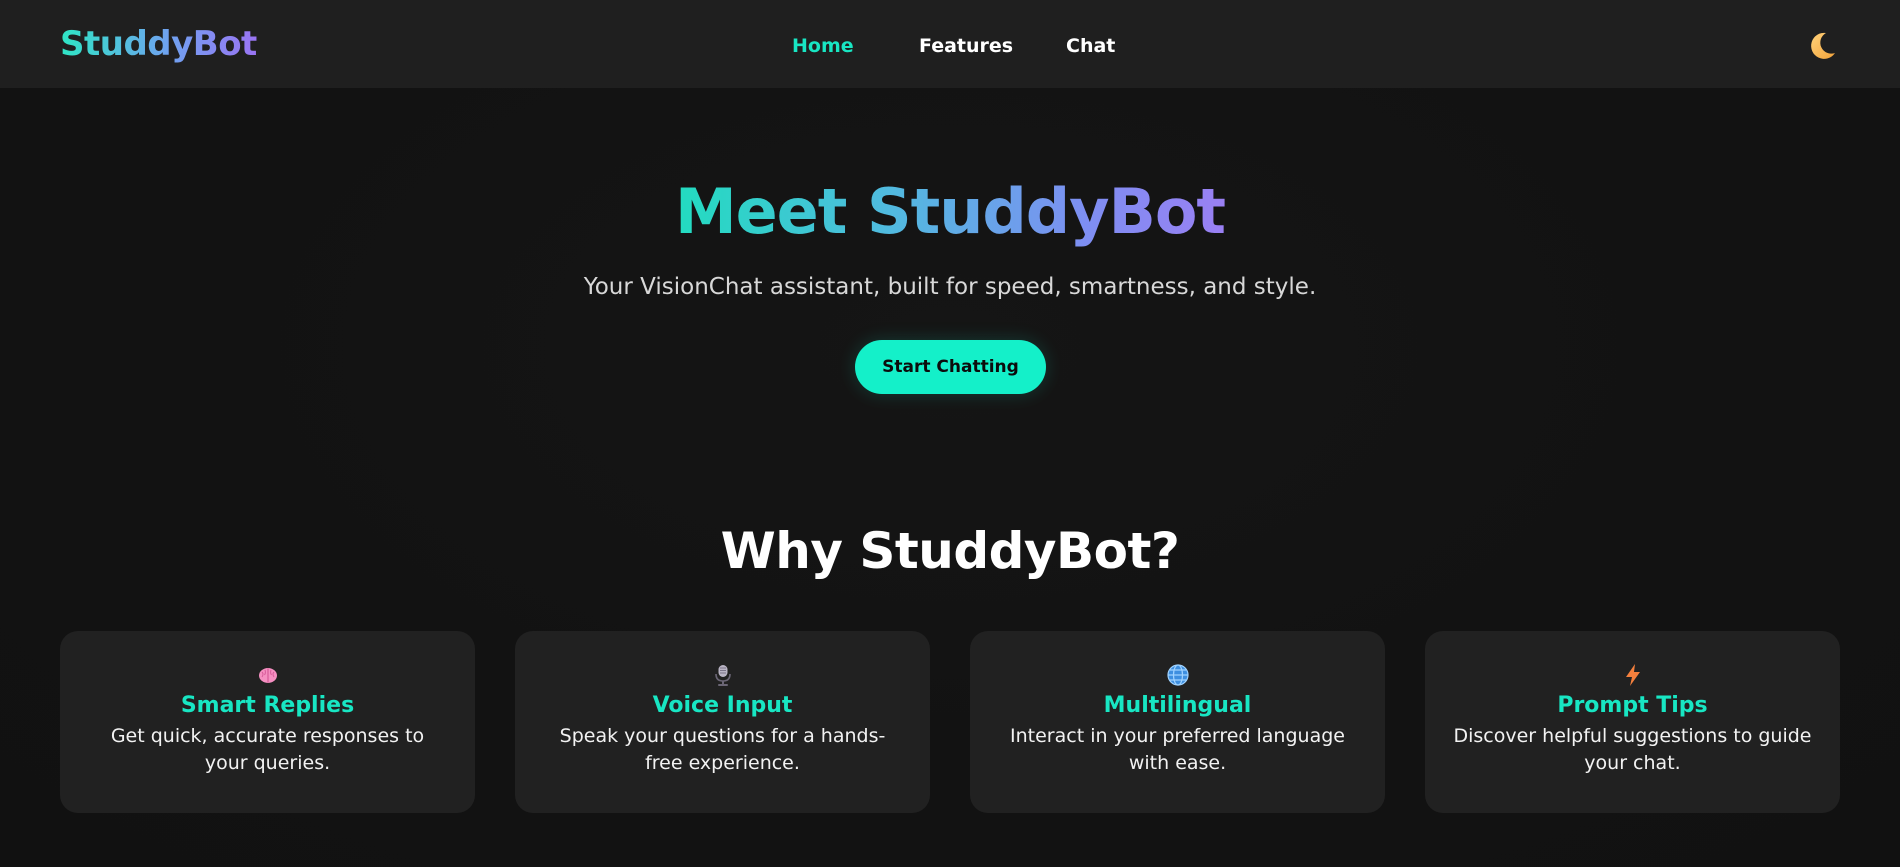  Describe the element at coordinates (823, 46) in the screenshot. I see `nav-link-home: Home` at that location.